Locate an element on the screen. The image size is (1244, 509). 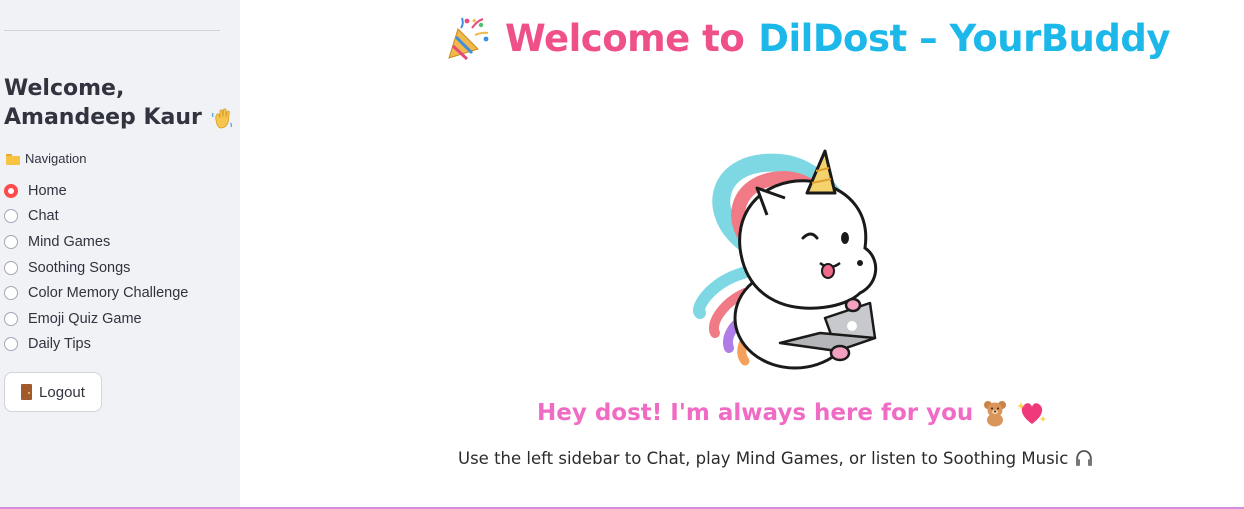
tagline-text: Hey dost! I'm always here for you is located at coordinates (755, 413).